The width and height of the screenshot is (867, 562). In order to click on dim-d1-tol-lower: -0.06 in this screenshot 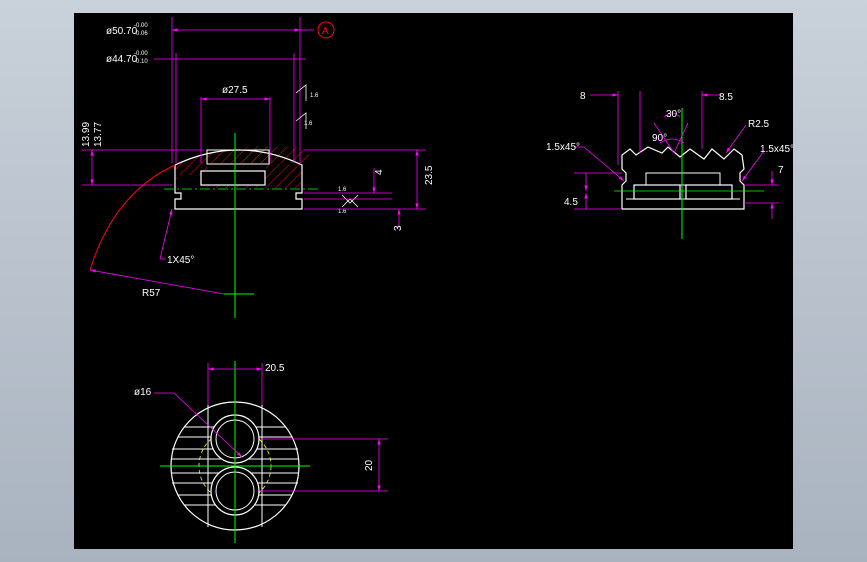, I will do `click(141, 34)`.